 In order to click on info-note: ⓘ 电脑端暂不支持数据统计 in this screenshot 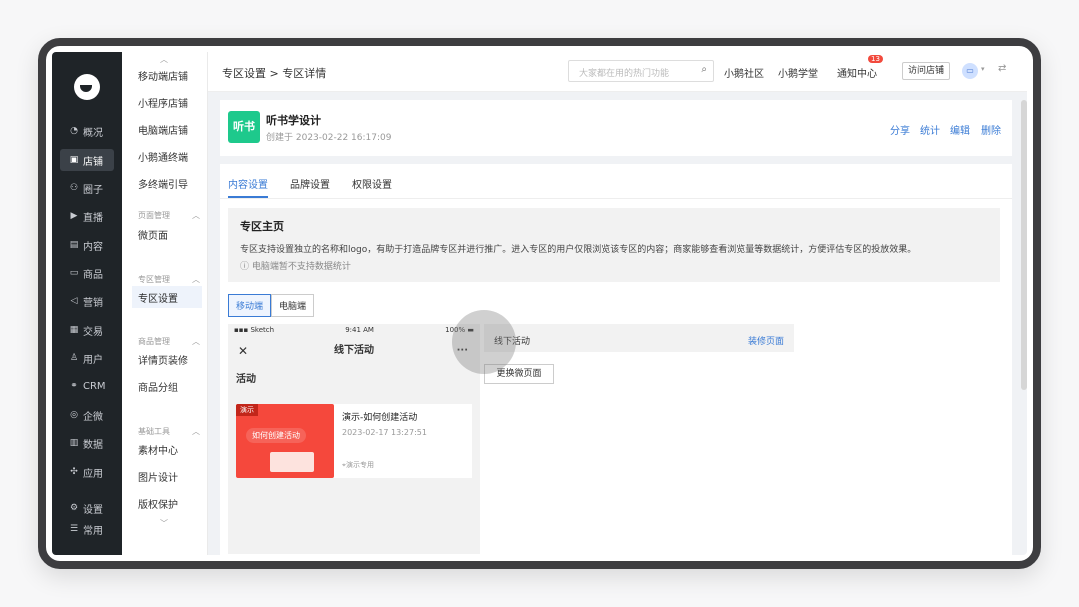, I will do `click(295, 267)`.